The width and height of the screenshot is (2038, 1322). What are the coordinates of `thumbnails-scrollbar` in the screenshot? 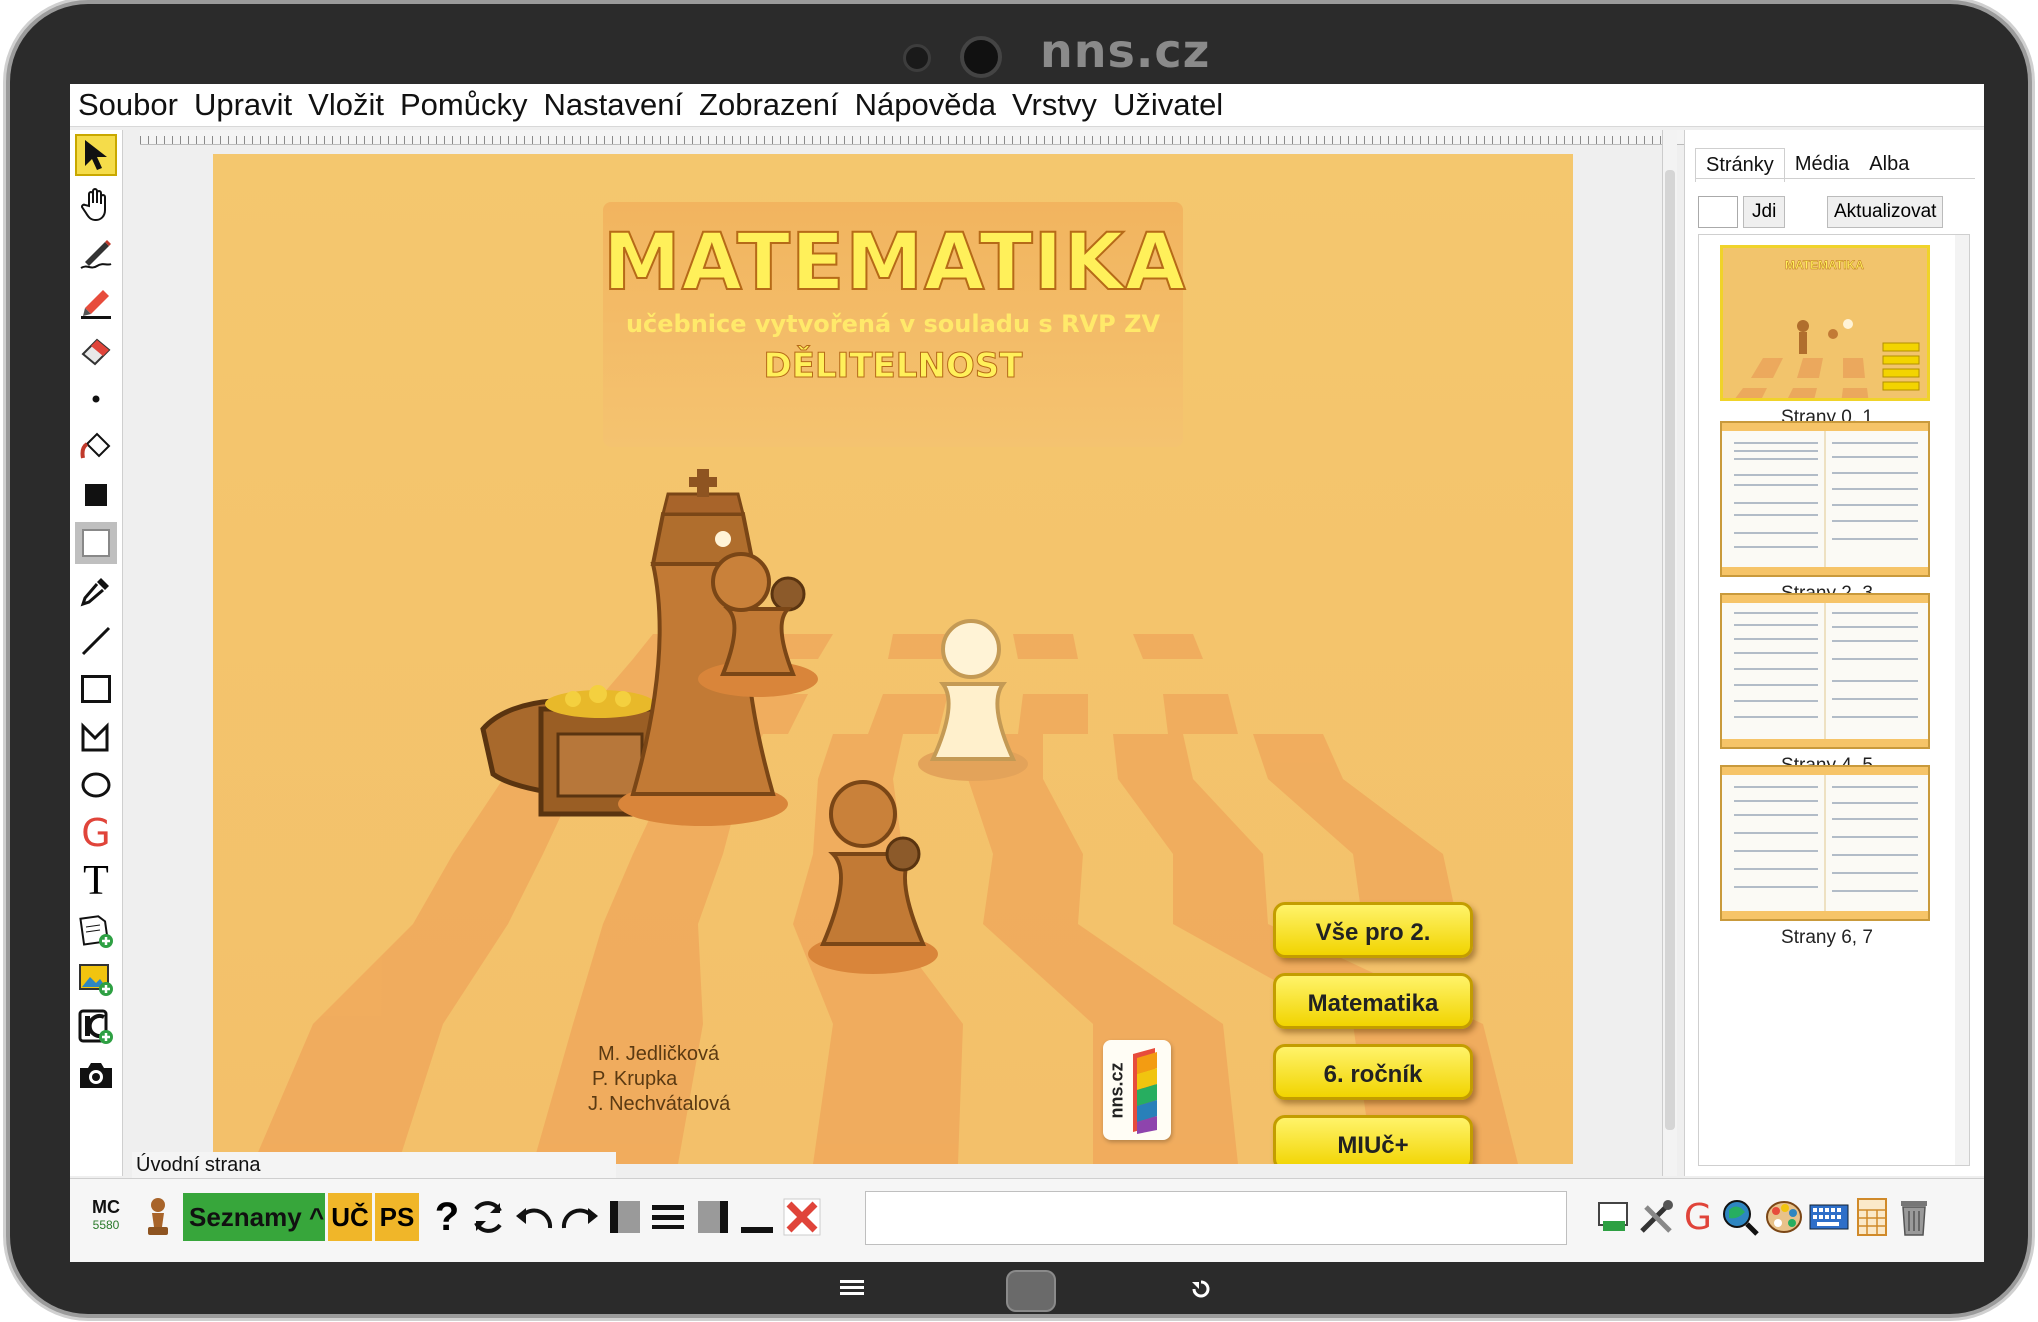 It's located at (1962, 700).